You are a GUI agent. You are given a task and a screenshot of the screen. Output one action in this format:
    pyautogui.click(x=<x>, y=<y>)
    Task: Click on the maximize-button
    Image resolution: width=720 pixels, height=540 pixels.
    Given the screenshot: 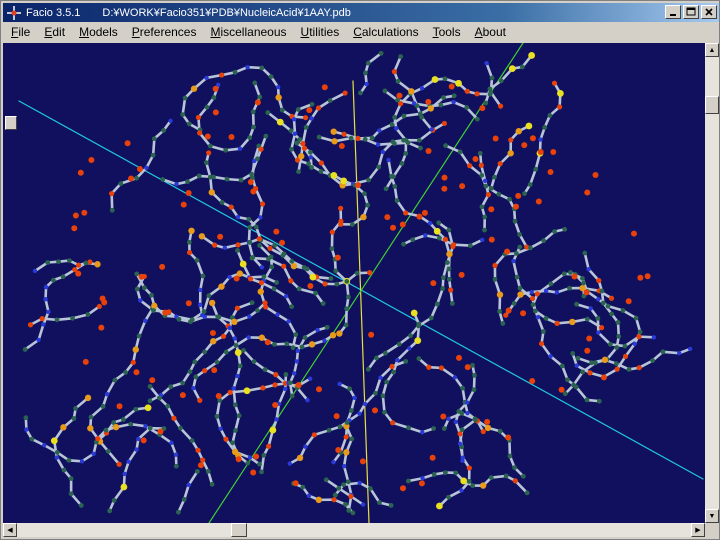 What is the action you would take?
    pyautogui.click(x=691, y=12)
    